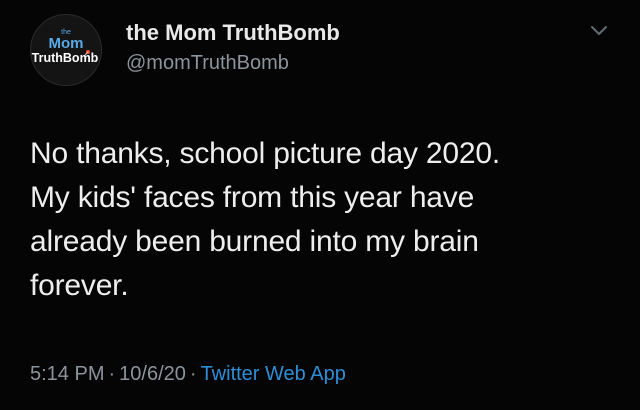 The width and height of the screenshot is (640, 410). What do you see at coordinates (66, 43) in the screenshot?
I see `logo-mom-text: Mom` at bounding box center [66, 43].